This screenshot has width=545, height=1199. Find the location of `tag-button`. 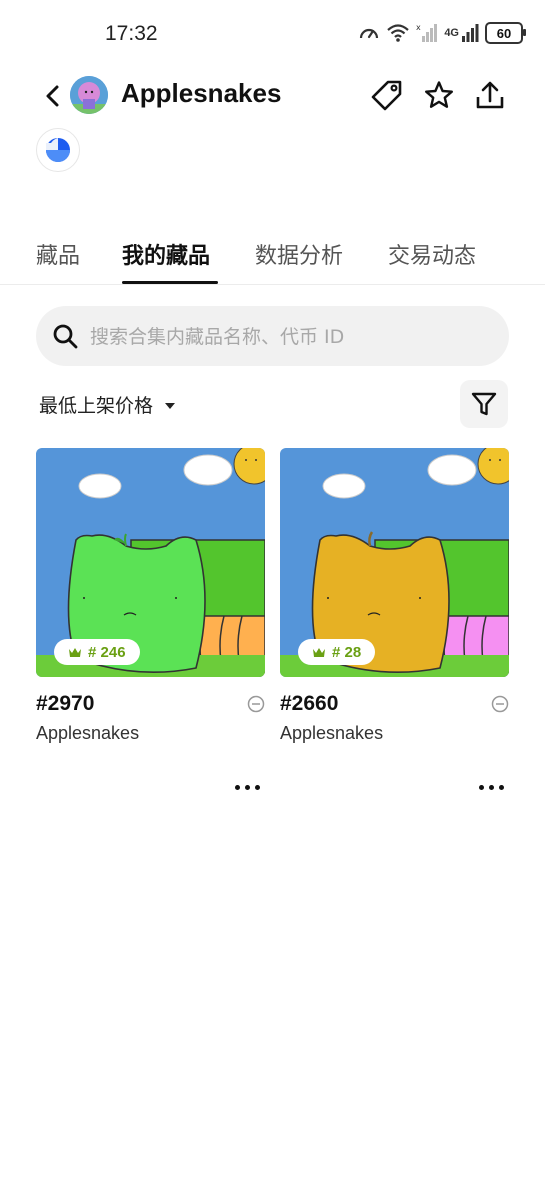

tag-button is located at coordinates (387, 95).